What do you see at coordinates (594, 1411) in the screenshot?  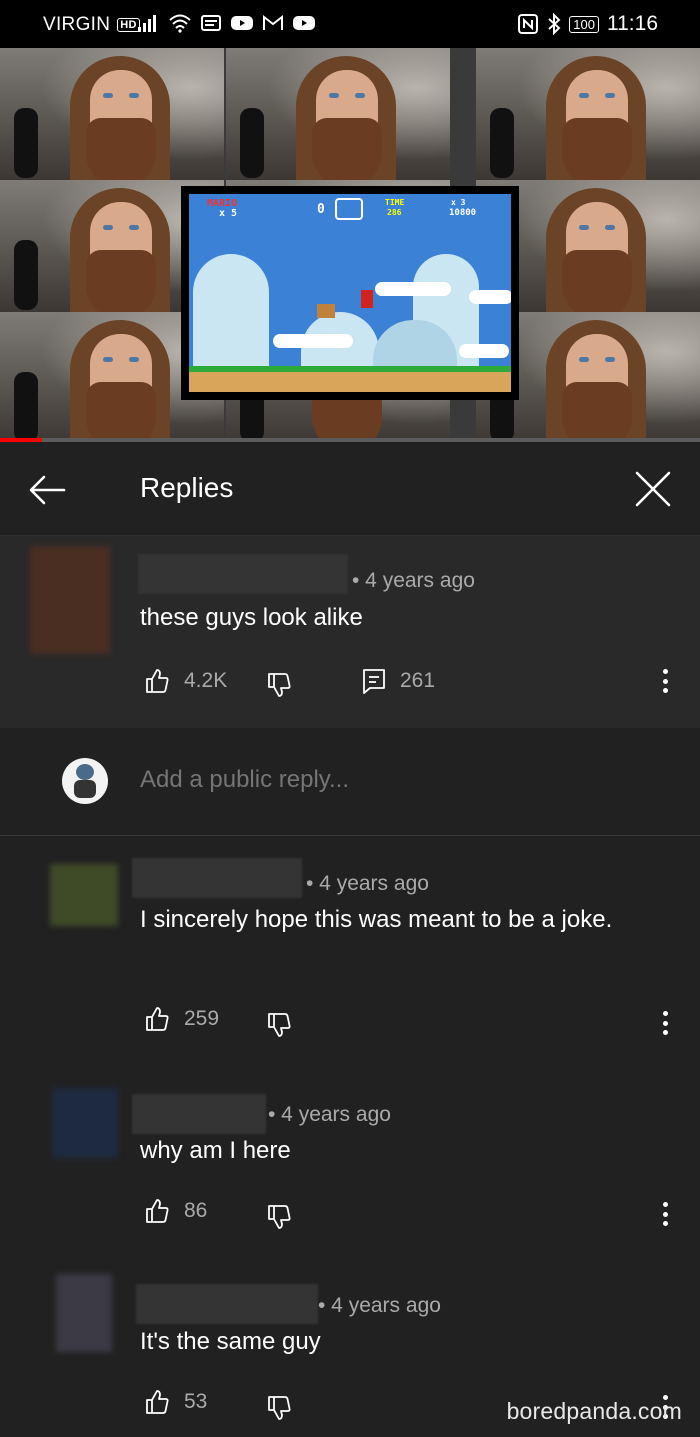 I see `watermark: boredpanda.com` at bounding box center [594, 1411].